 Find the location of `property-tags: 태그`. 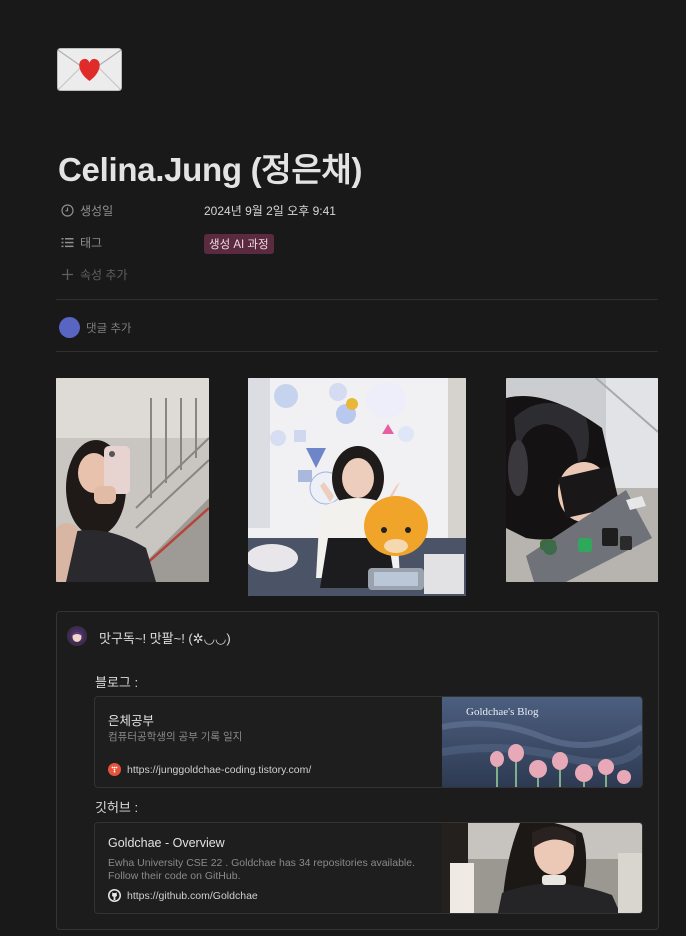

property-tags: 태그 is located at coordinates (81, 242).